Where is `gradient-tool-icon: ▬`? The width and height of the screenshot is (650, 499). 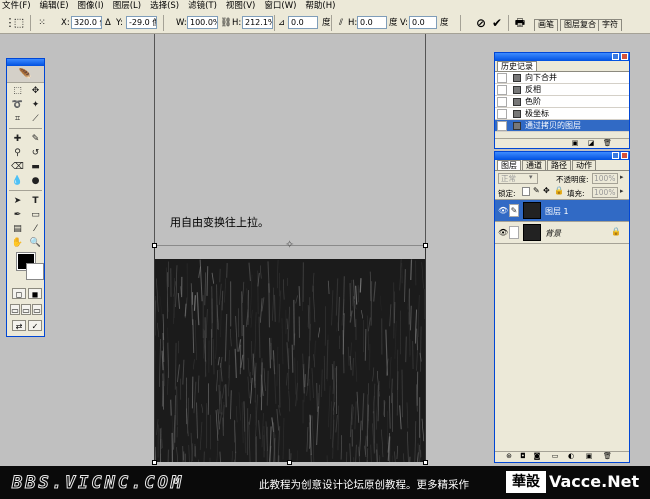
gradient-tool-icon: ▬ is located at coordinates (35, 167).